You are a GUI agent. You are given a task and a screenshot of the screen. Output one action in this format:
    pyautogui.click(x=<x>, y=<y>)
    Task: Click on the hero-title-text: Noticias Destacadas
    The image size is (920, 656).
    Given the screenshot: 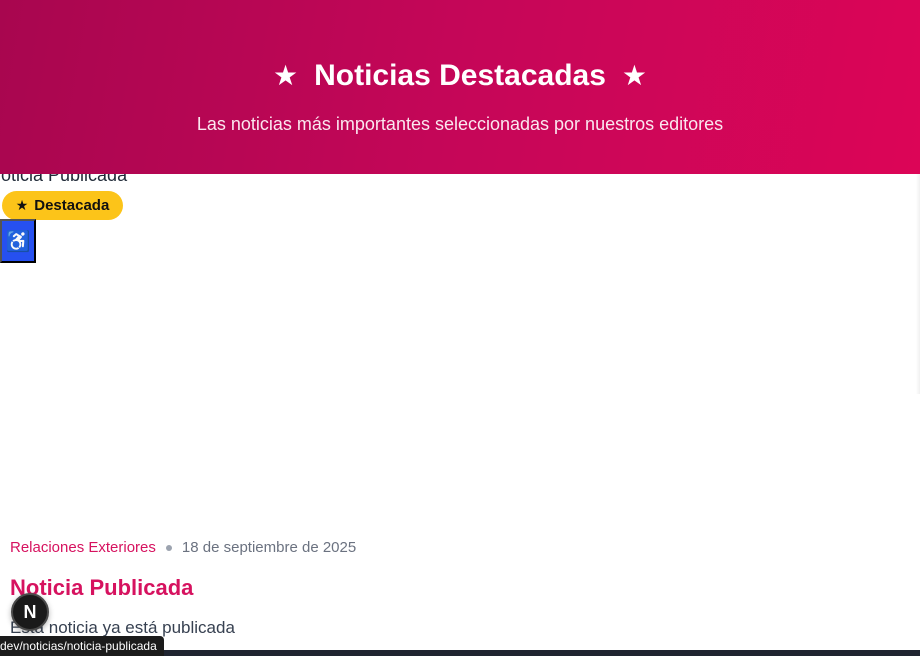 What is the action you would take?
    pyautogui.click(x=460, y=75)
    